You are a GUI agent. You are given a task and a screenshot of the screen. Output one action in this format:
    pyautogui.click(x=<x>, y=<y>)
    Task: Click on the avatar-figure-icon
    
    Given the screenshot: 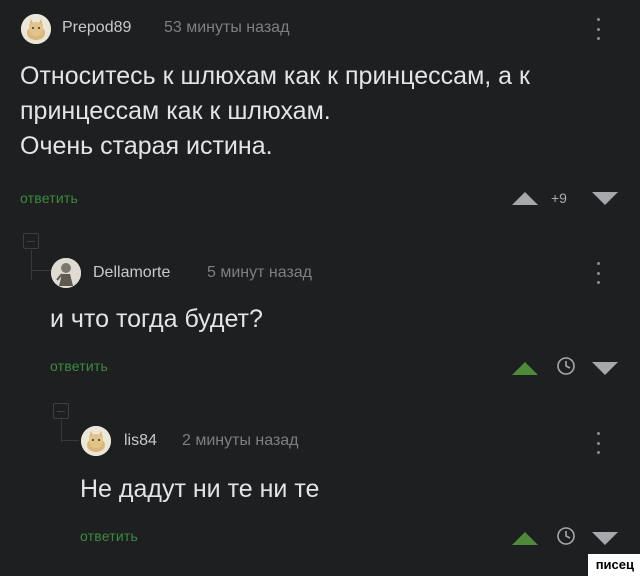 What is the action you would take?
    pyautogui.click(x=66, y=273)
    